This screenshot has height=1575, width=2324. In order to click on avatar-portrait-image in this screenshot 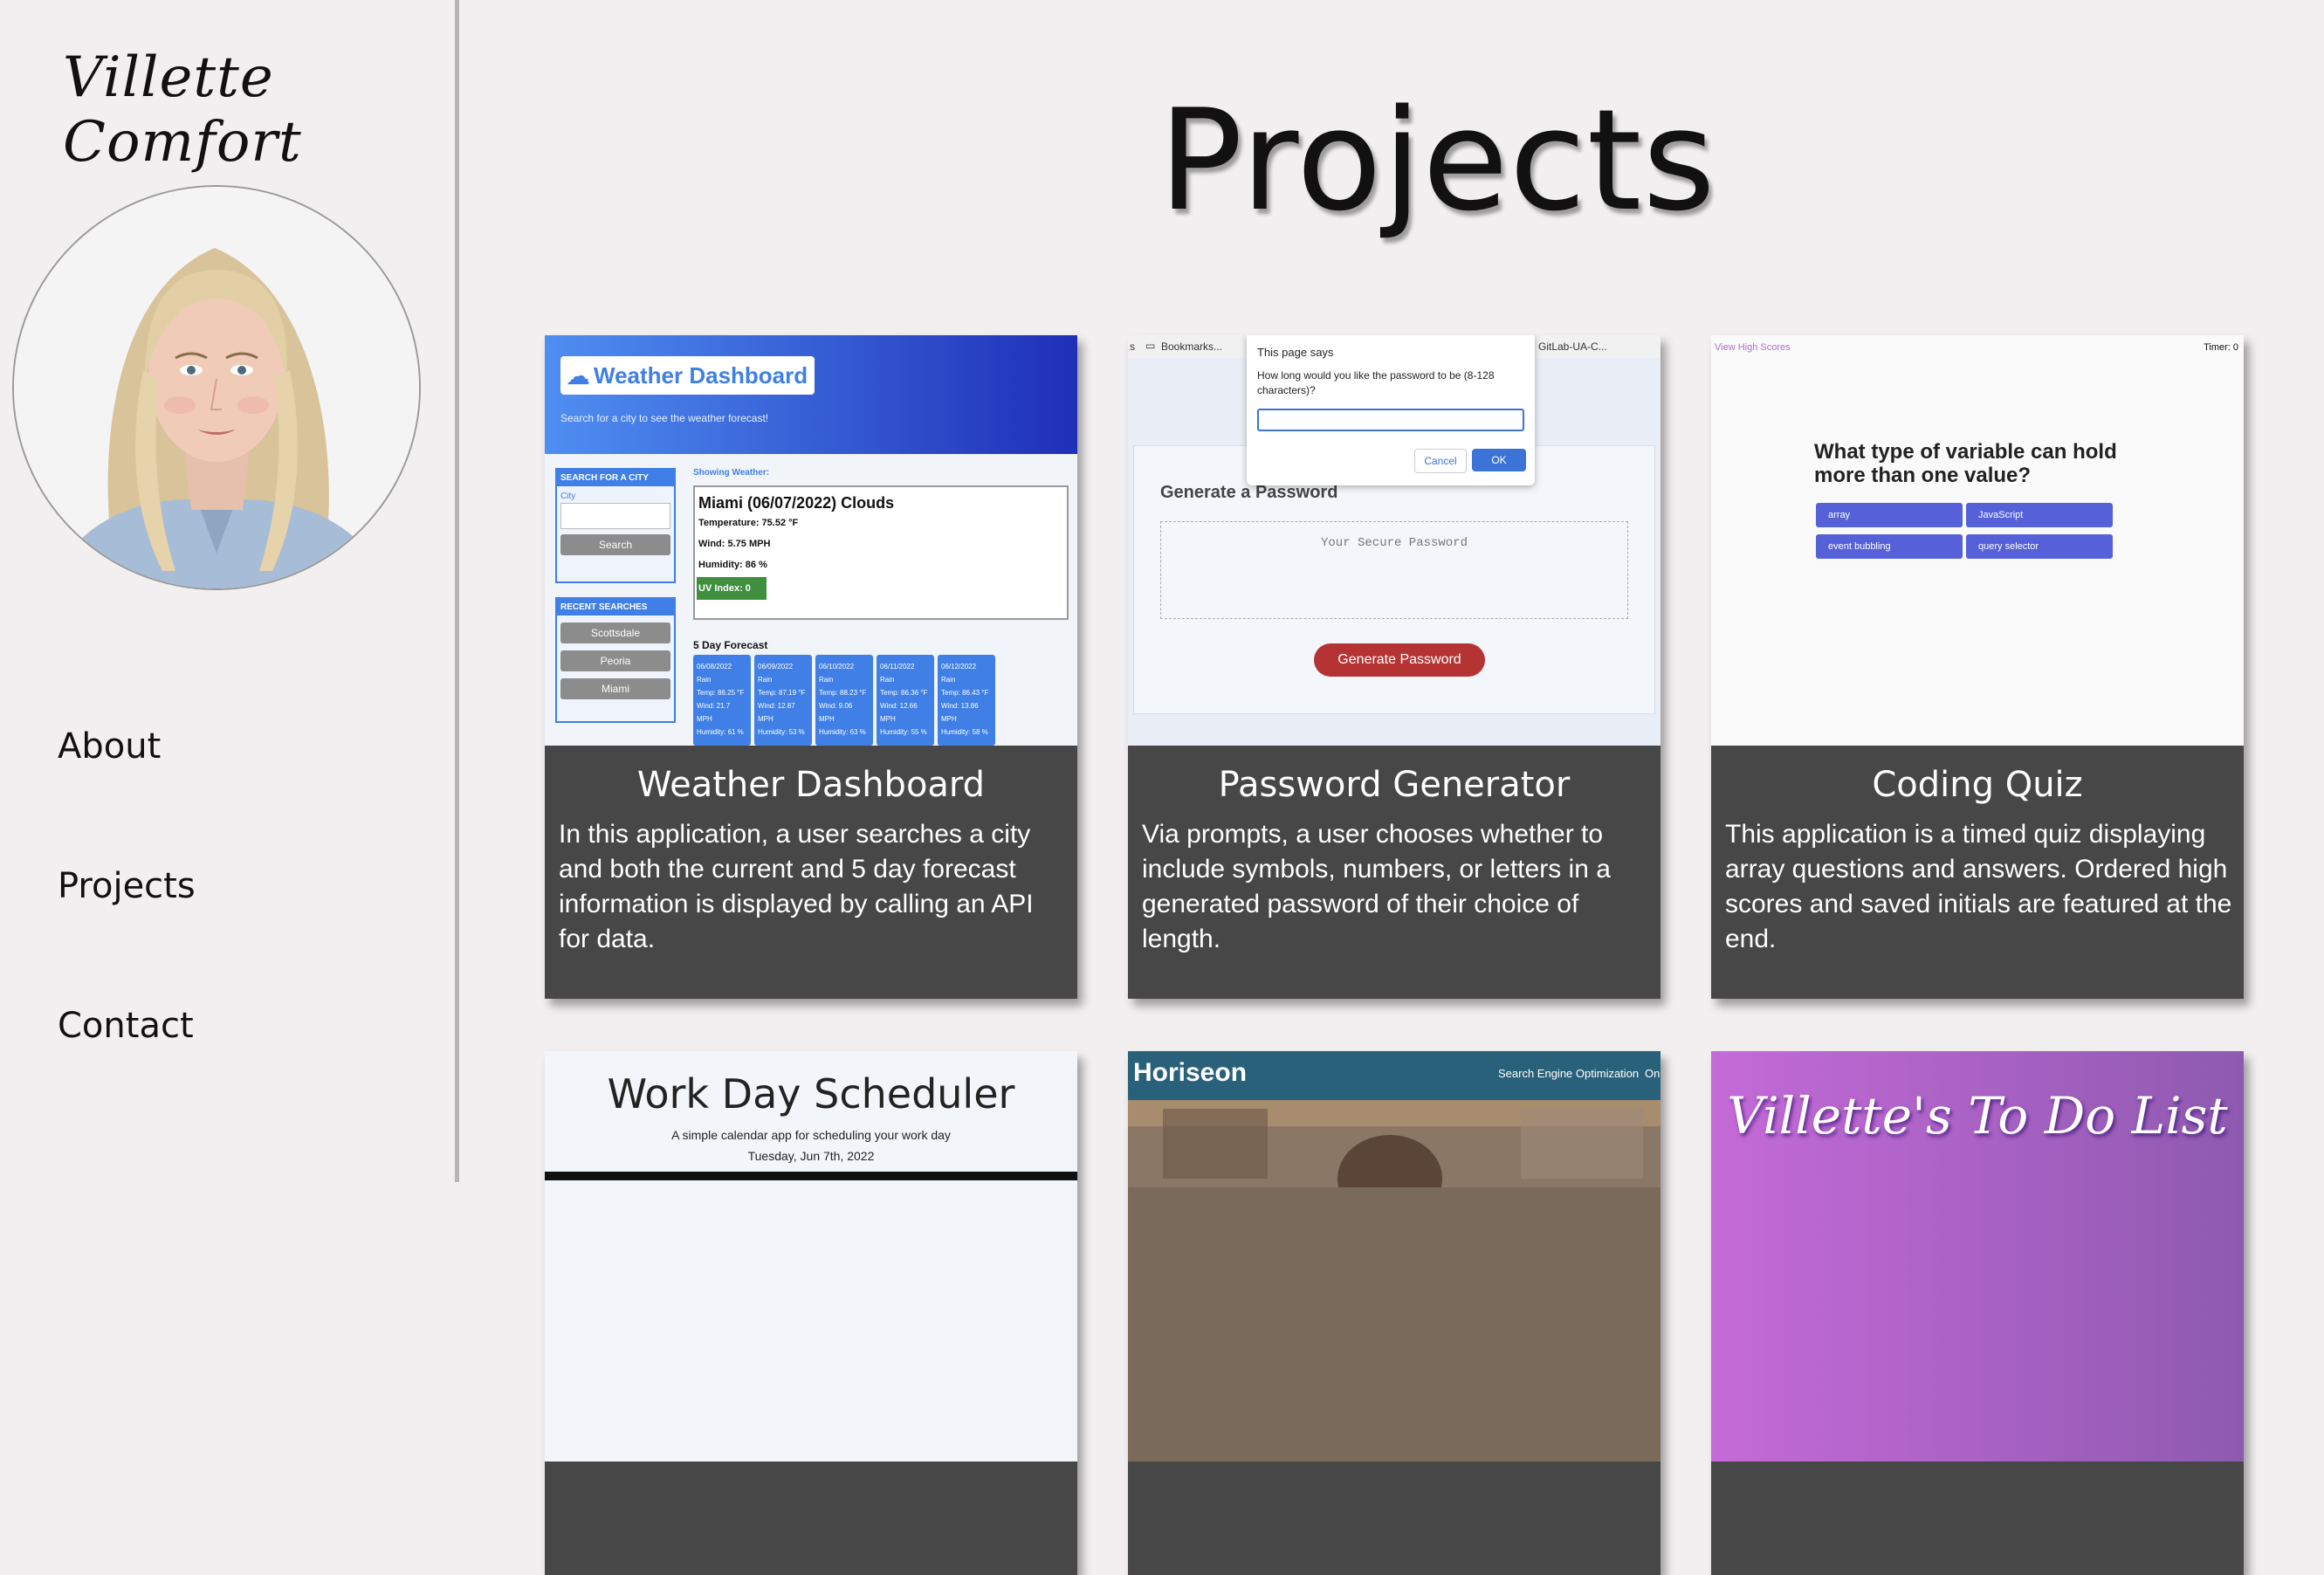, I will do `click(217, 387)`.